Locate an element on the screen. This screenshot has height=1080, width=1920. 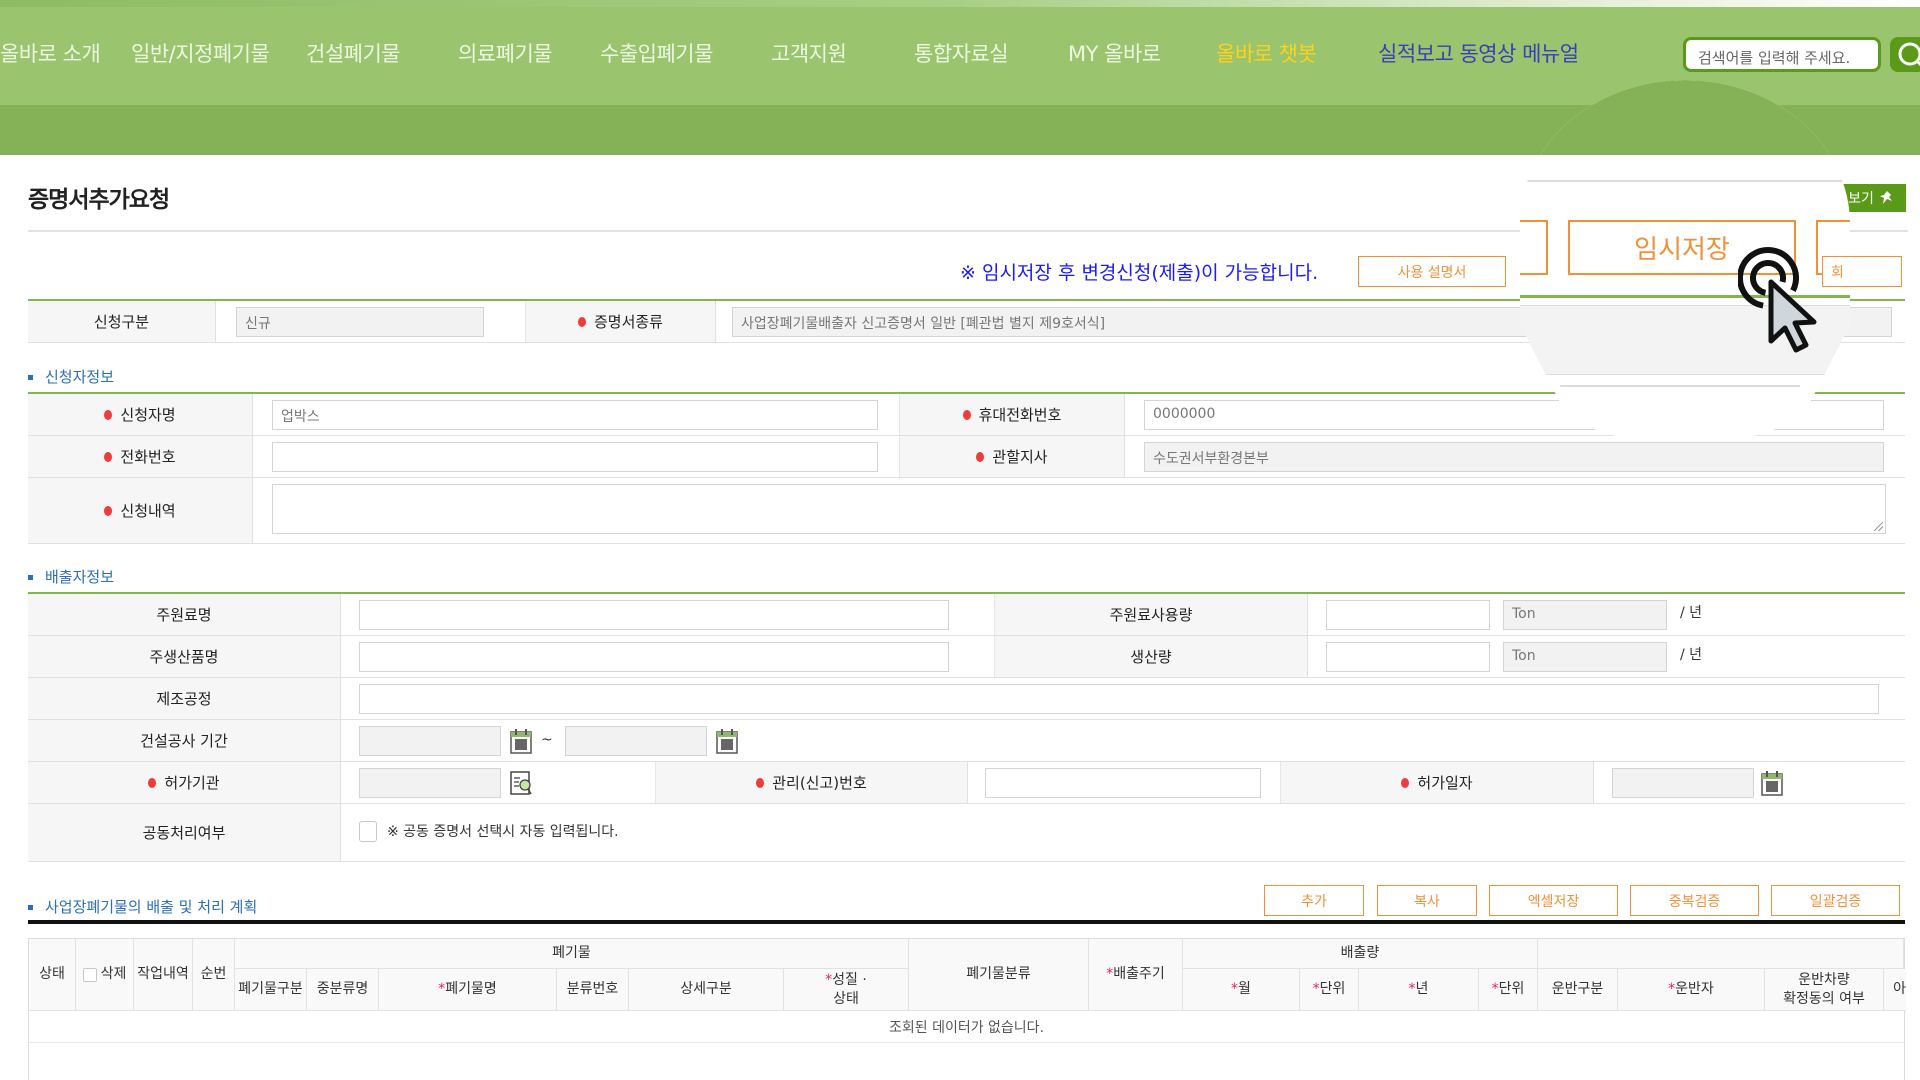
user-manual-button: 사용 설명서 is located at coordinates (1432, 271).